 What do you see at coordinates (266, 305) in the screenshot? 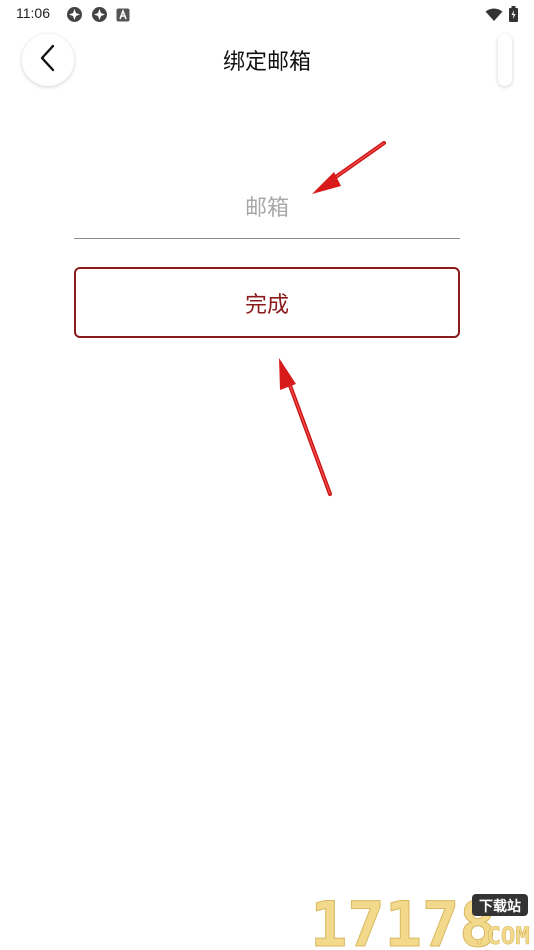
I see `done-button-label: 完成` at bounding box center [266, 305].